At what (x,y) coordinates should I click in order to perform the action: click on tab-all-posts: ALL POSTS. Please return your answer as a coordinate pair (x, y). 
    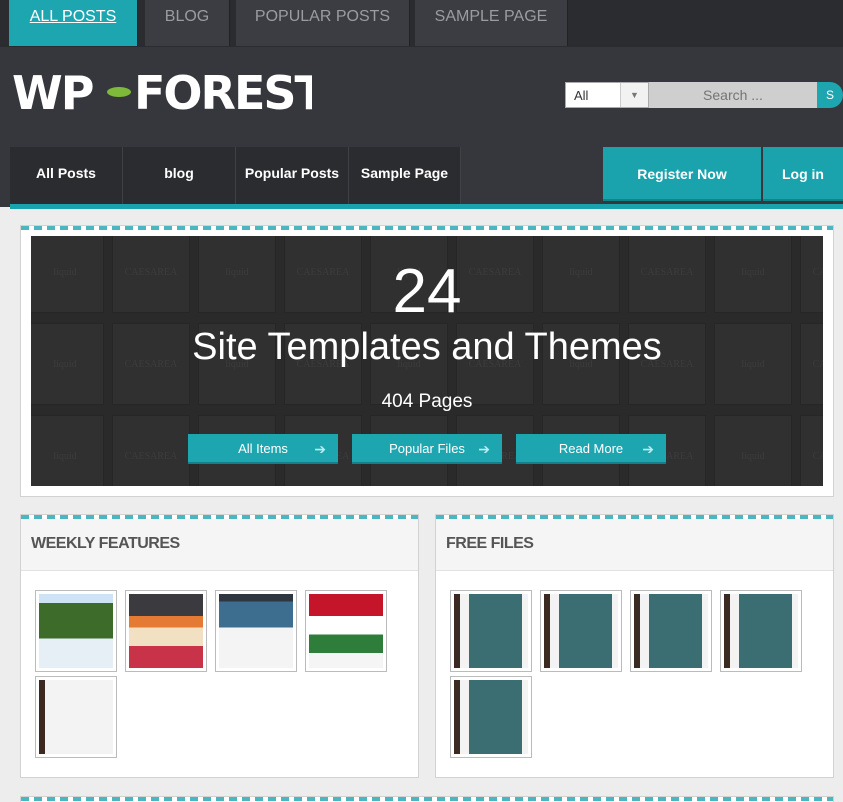
    Looking at the image, I should click on (73, 23).